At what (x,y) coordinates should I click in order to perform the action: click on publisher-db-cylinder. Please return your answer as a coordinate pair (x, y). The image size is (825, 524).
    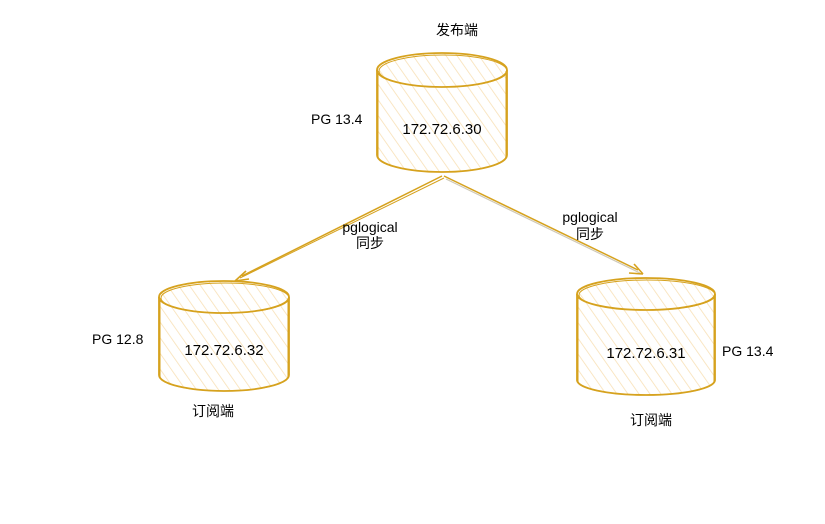
    Looking at the image, I should click on (442, 112).